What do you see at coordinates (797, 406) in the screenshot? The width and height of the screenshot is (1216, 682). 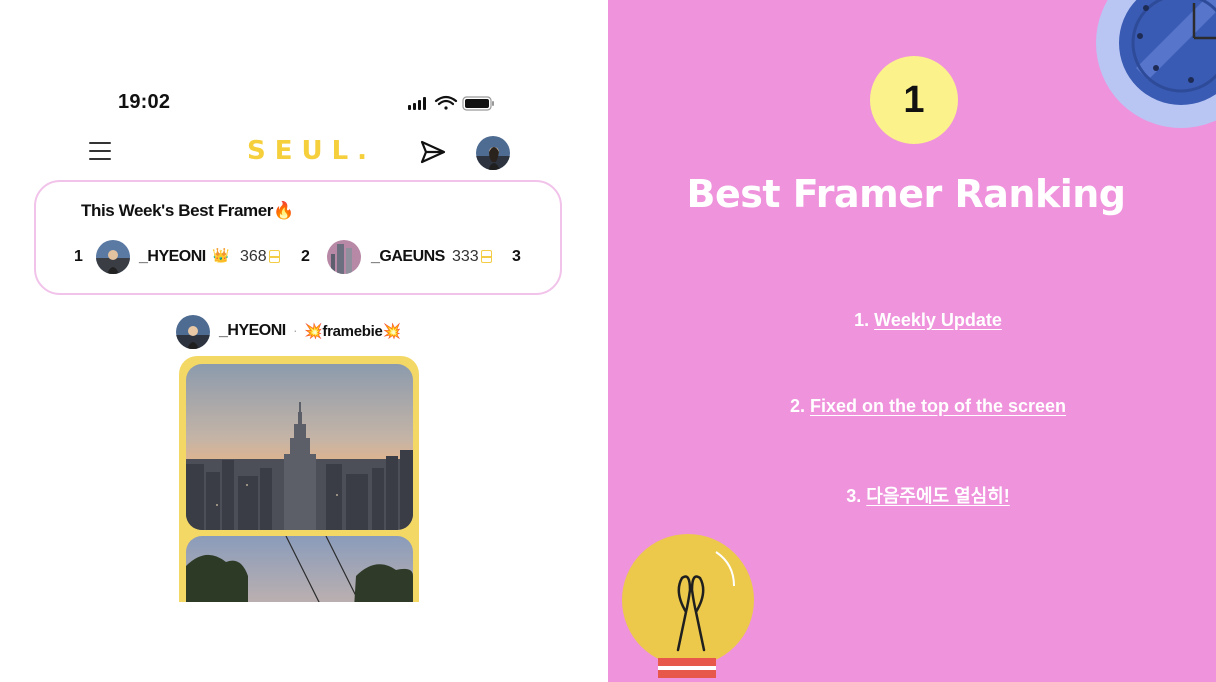 I see `feature-item-number: 2.` at bounding box center [797, 406].